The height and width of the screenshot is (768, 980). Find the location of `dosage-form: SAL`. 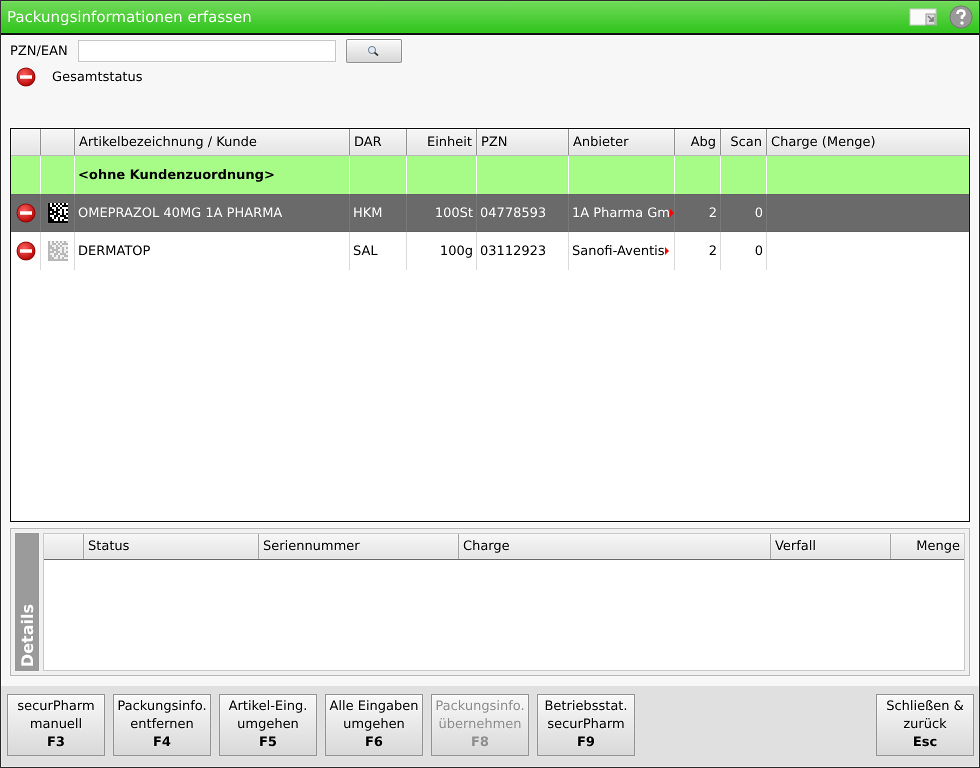

dosage-form: SAL is located at coordinates (365, 251).